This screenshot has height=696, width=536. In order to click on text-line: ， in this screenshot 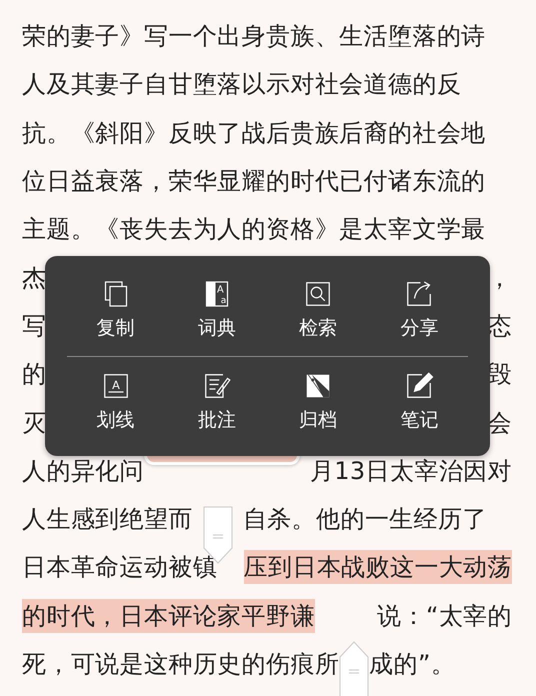, I will do `click(500, 278)`.